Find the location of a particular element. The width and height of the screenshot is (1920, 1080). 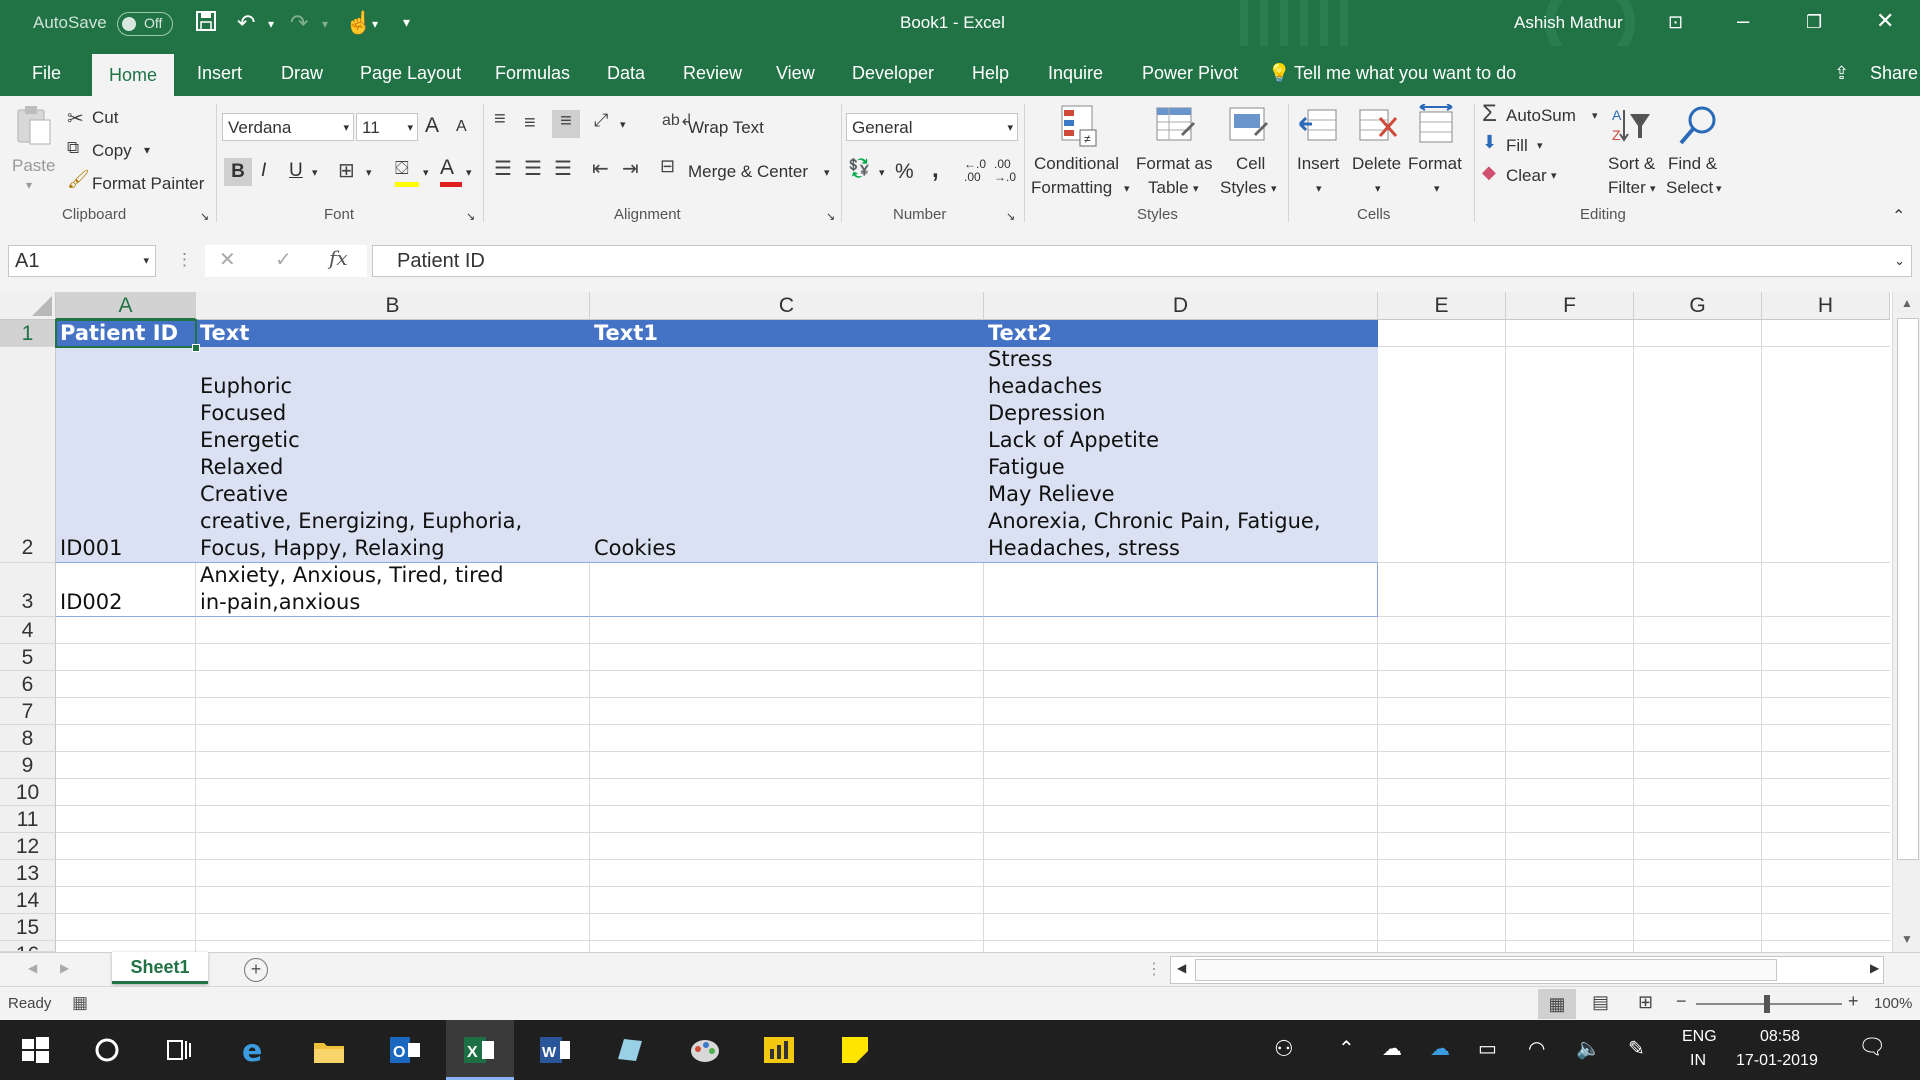

row-header: 2 is located at coordinates (28, 455).